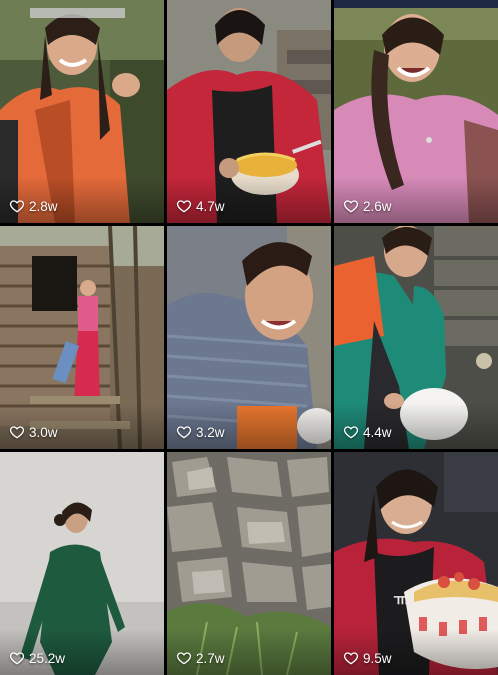  What do you see at coordinates (377, 658) in the screenshot?
I see `like-count-text: 9.5w` at bounding box center [377, 658].